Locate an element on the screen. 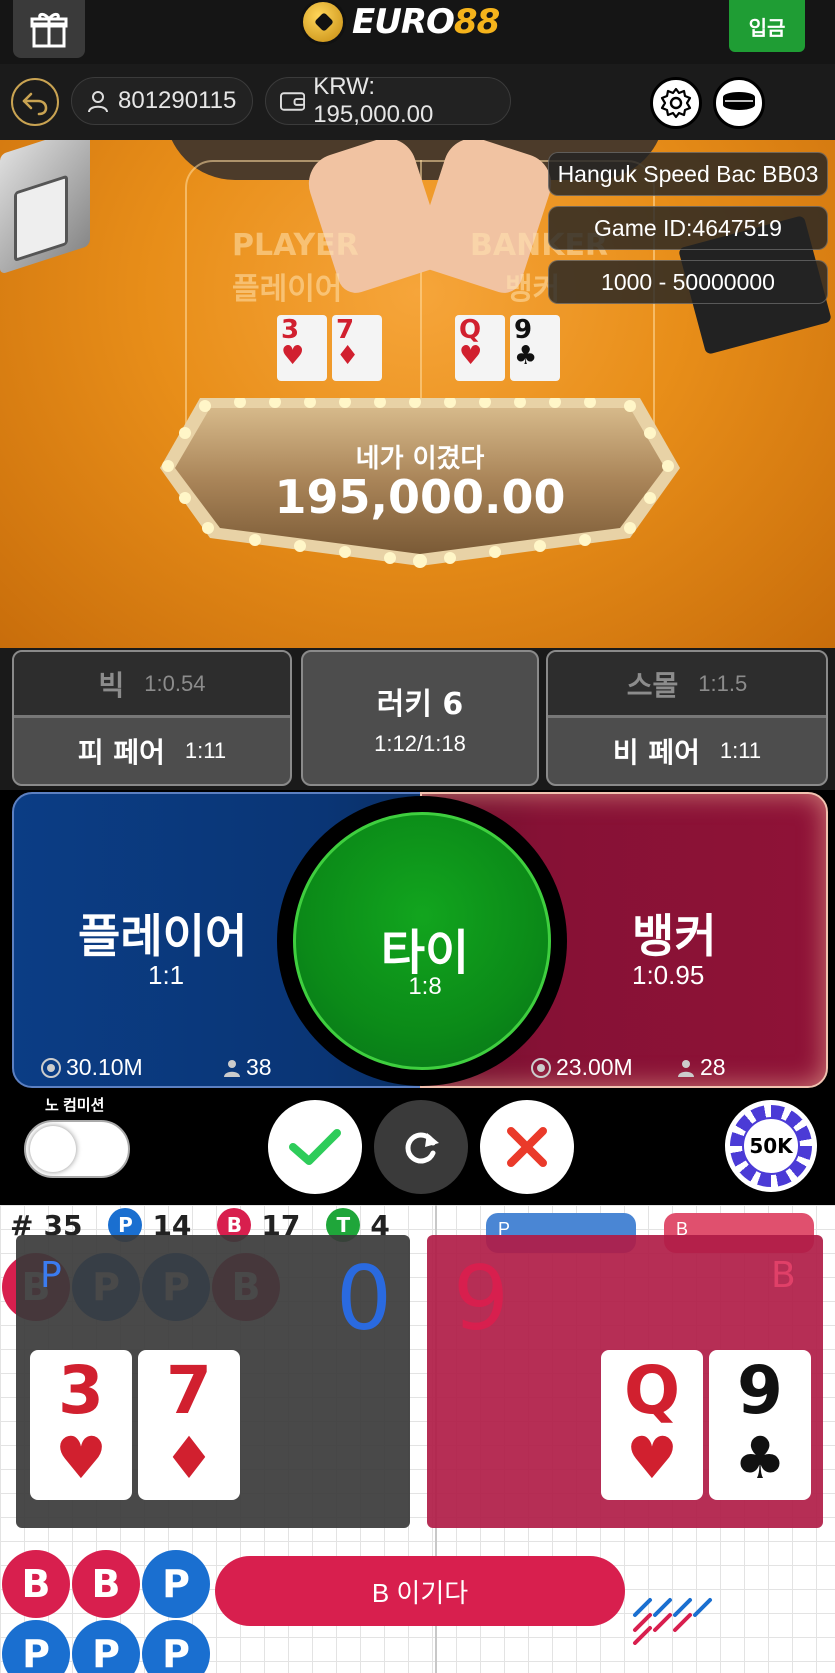 The height and width of the screenshot is (1673, 835). settings-button is located at coordinates (676, 103).